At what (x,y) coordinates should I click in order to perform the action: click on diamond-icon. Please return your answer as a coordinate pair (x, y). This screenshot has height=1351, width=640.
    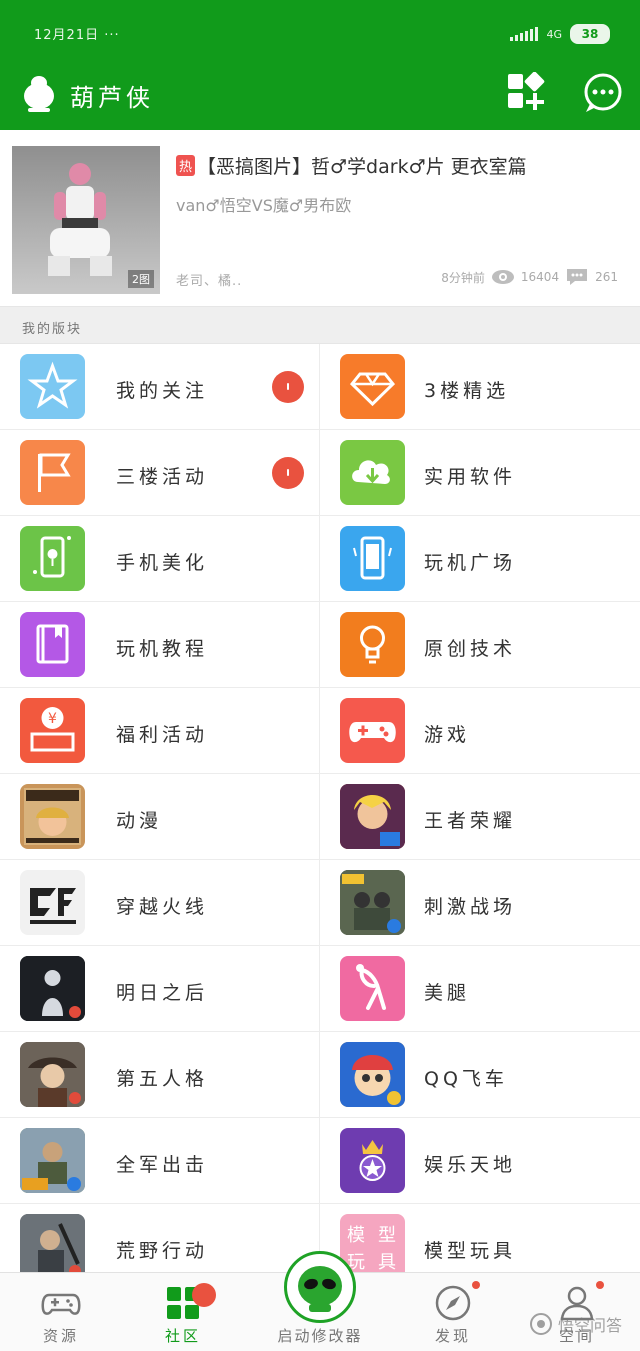
    Looking at the image, I should click on (372, 386).